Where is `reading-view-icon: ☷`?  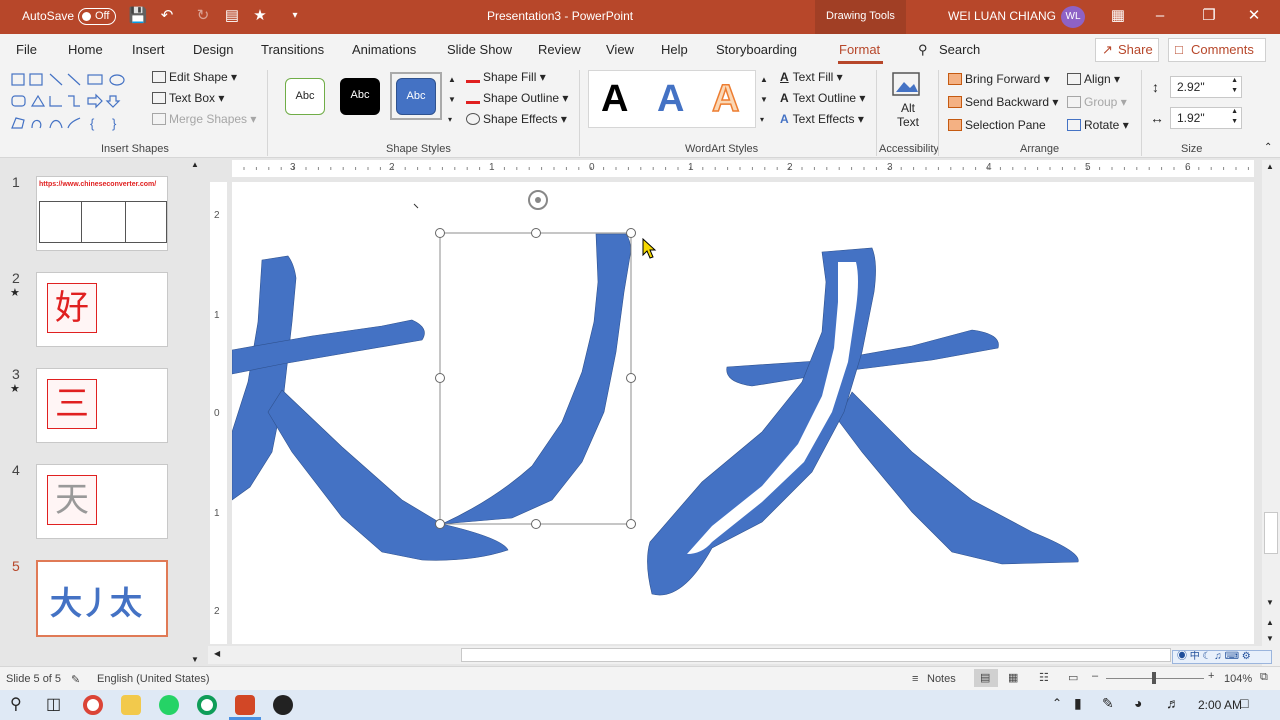
reading-view-icon: ☷ is located at coordinates (1044, 677).